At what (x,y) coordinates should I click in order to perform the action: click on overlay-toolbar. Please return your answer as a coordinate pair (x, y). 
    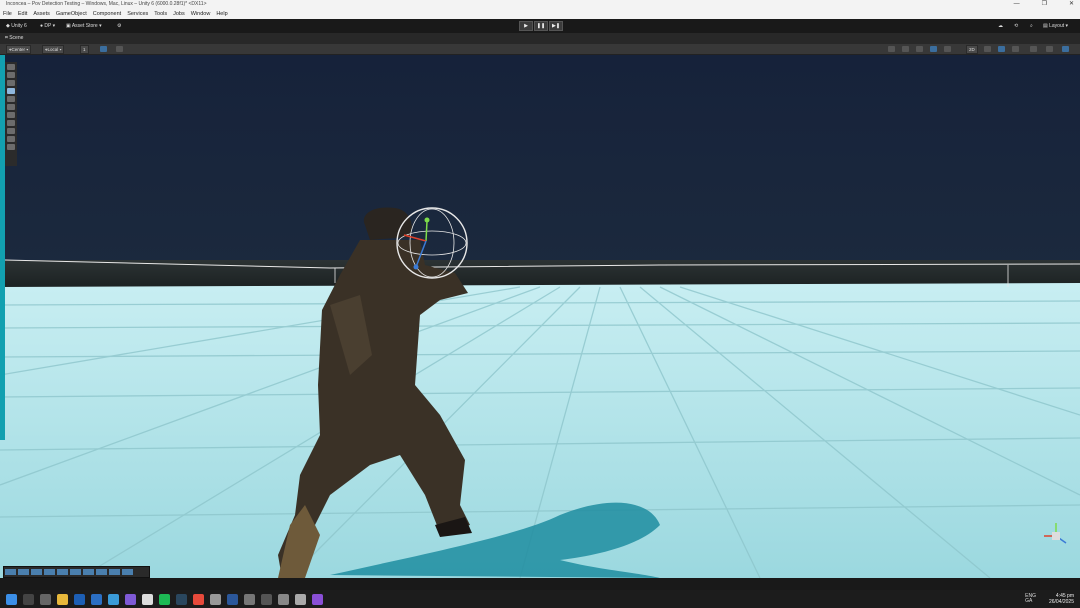
    Looking at the image, I should click on (76, 572).